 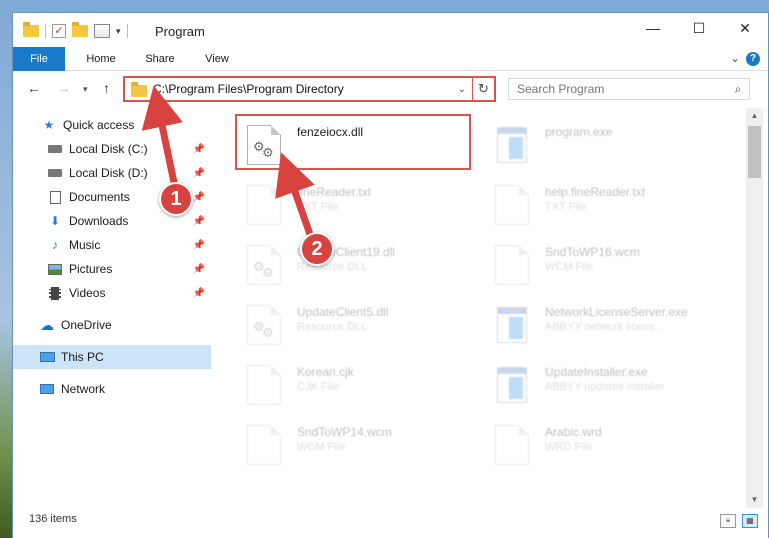 What do you see at coordinates (85, 245) in the screenshot?
I see `sidebar-item-label: Music` at bounding box center [85, 245].